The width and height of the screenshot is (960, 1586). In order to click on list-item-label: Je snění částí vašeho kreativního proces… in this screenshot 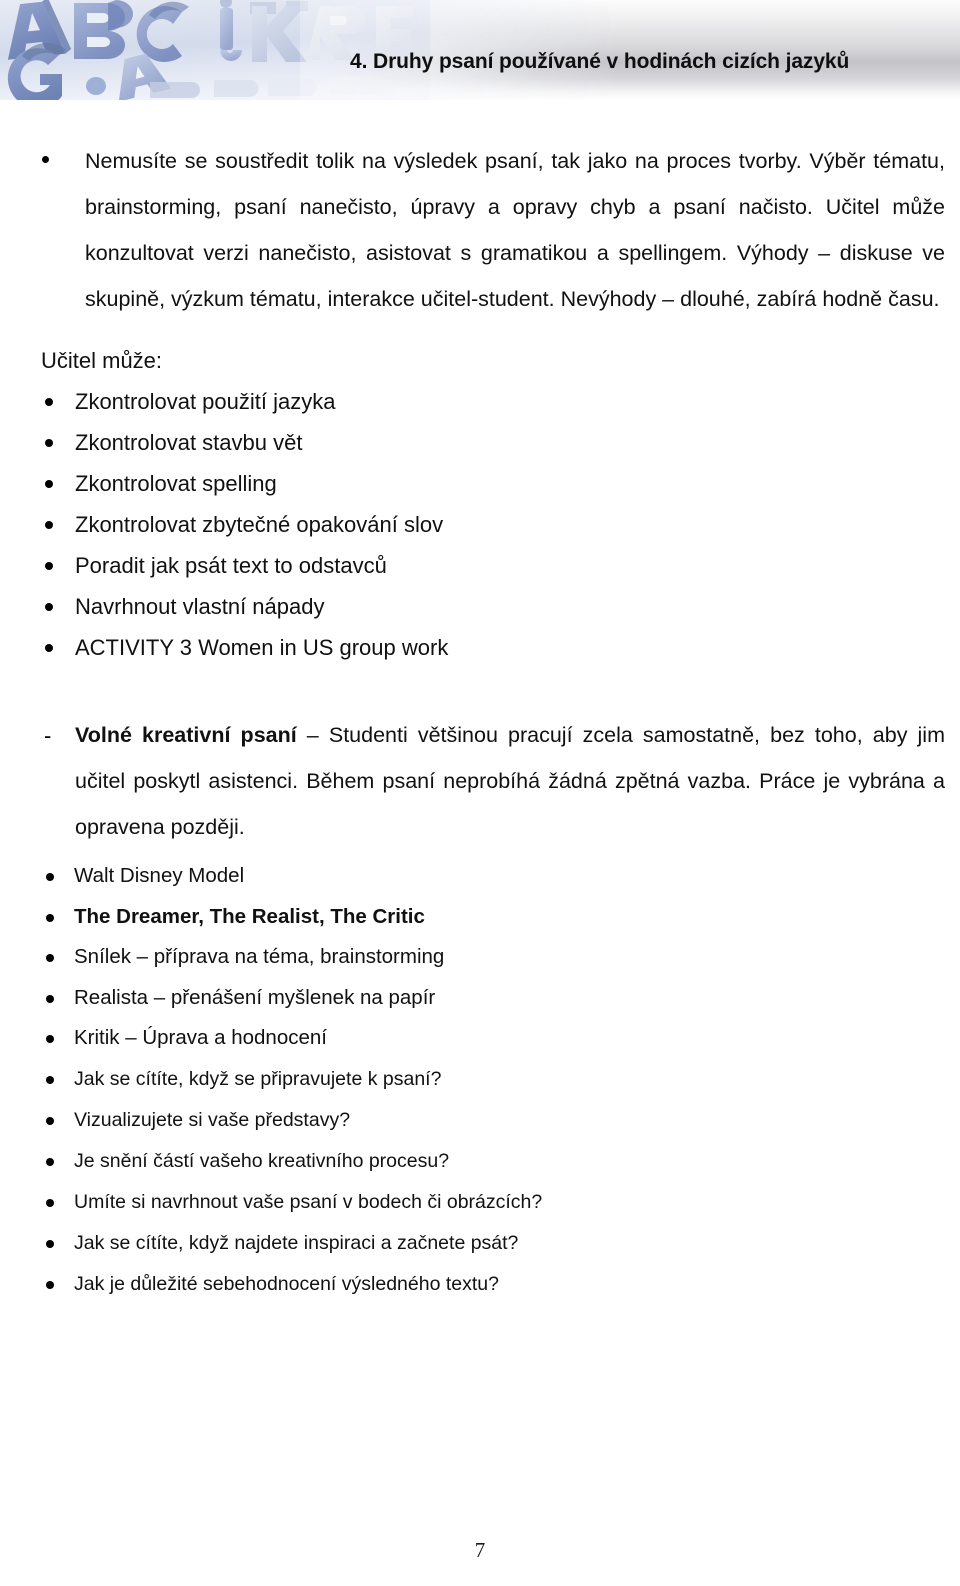, I will do `click(262, 1160)`.